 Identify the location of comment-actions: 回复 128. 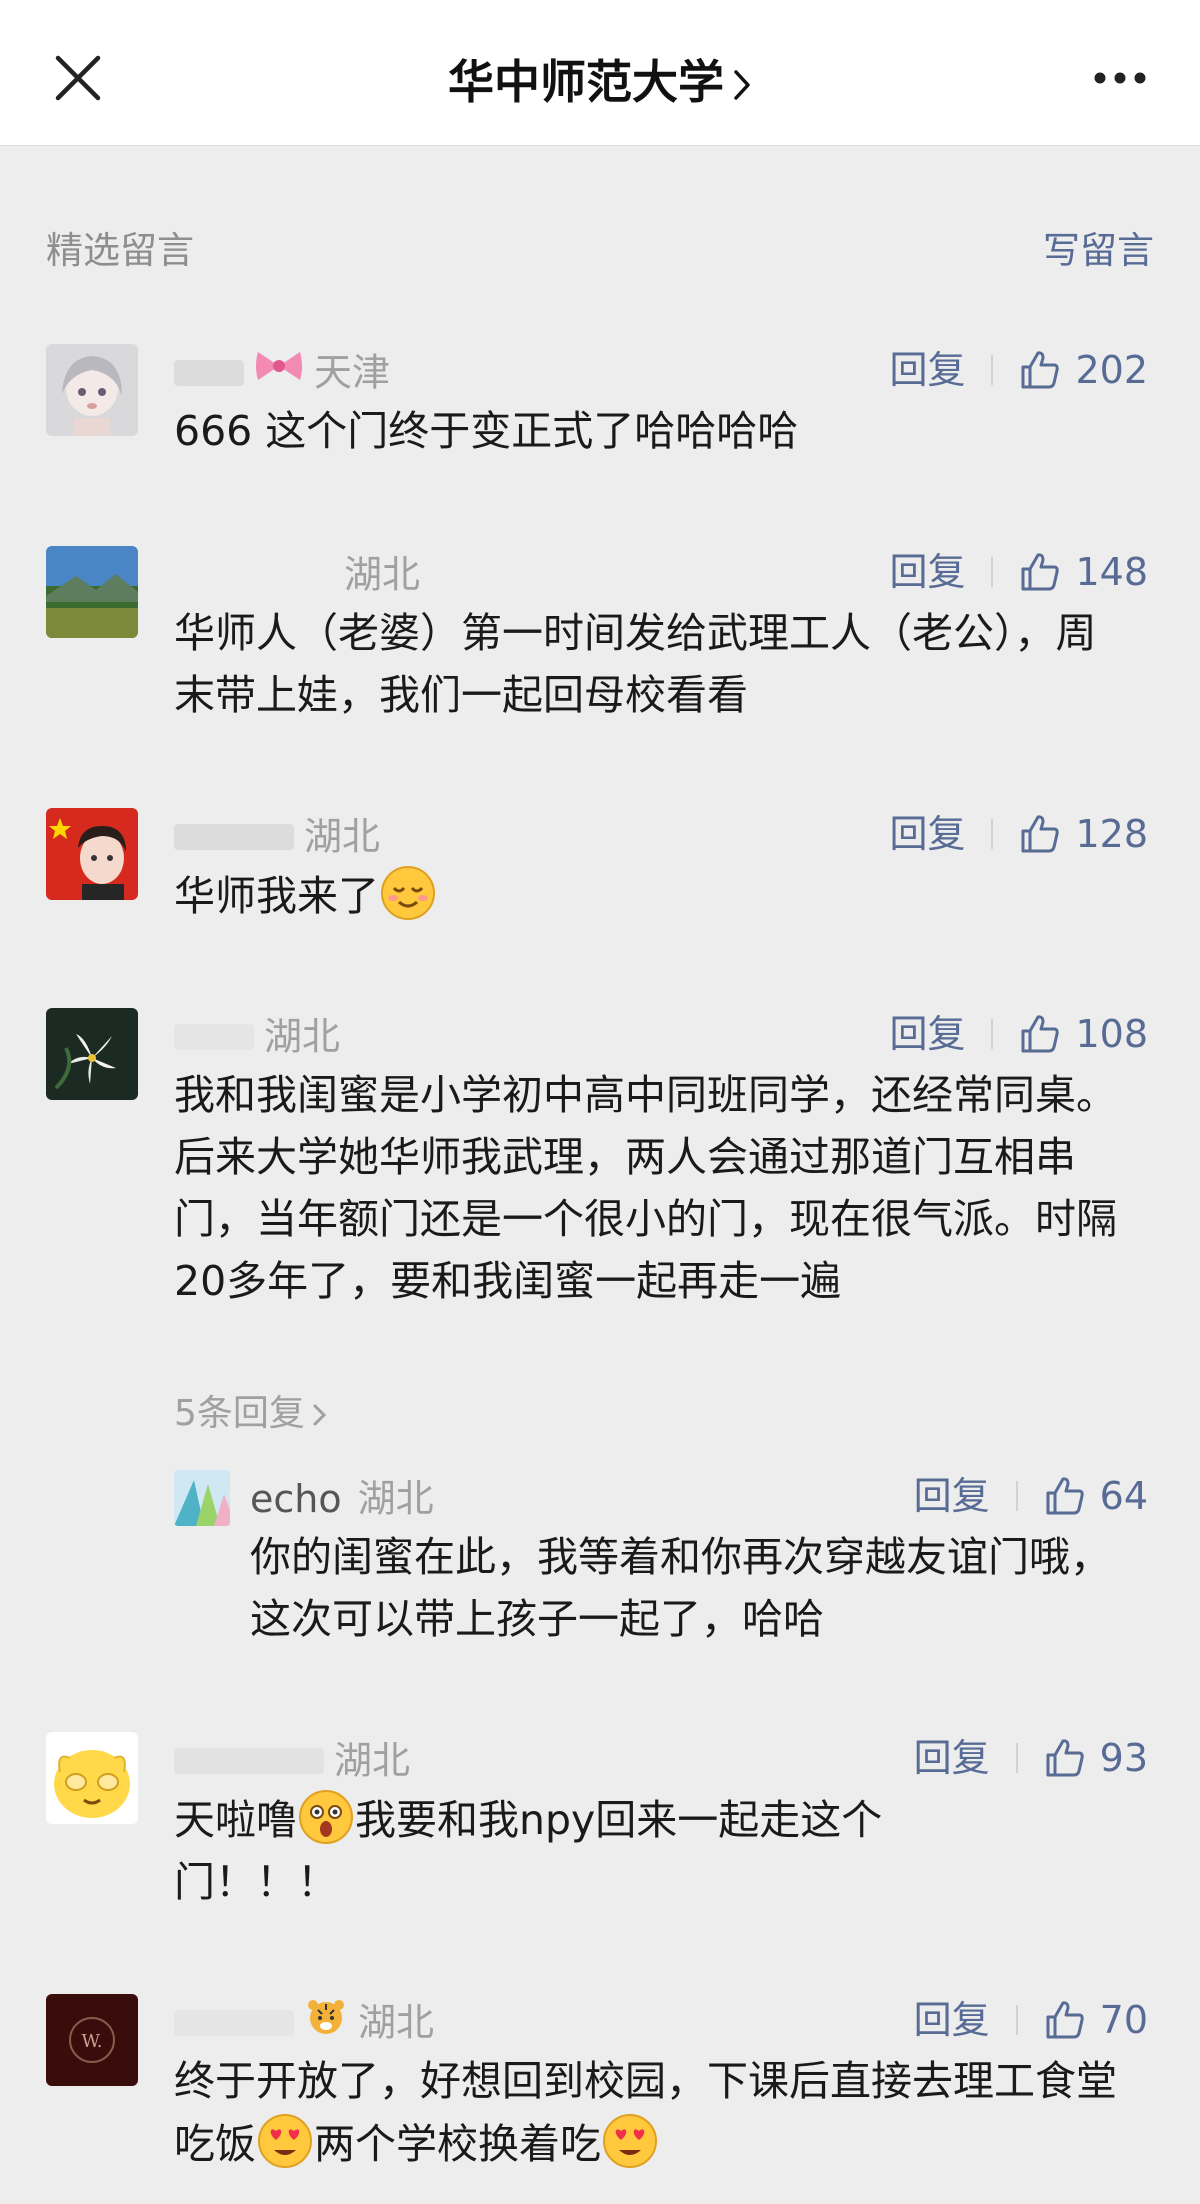
(1018, 834).